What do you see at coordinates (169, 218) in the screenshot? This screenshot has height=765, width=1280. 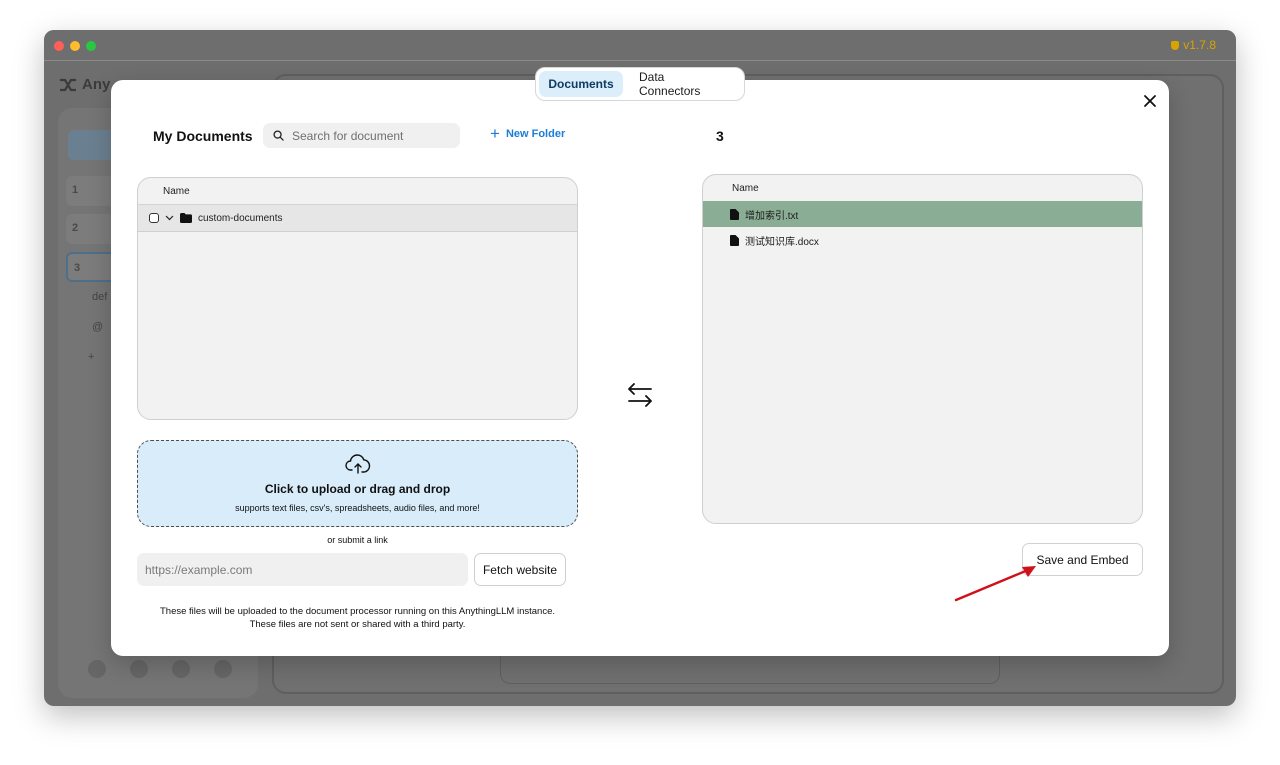 I see `chevron-down-icon` at bounding box center [169, 218].